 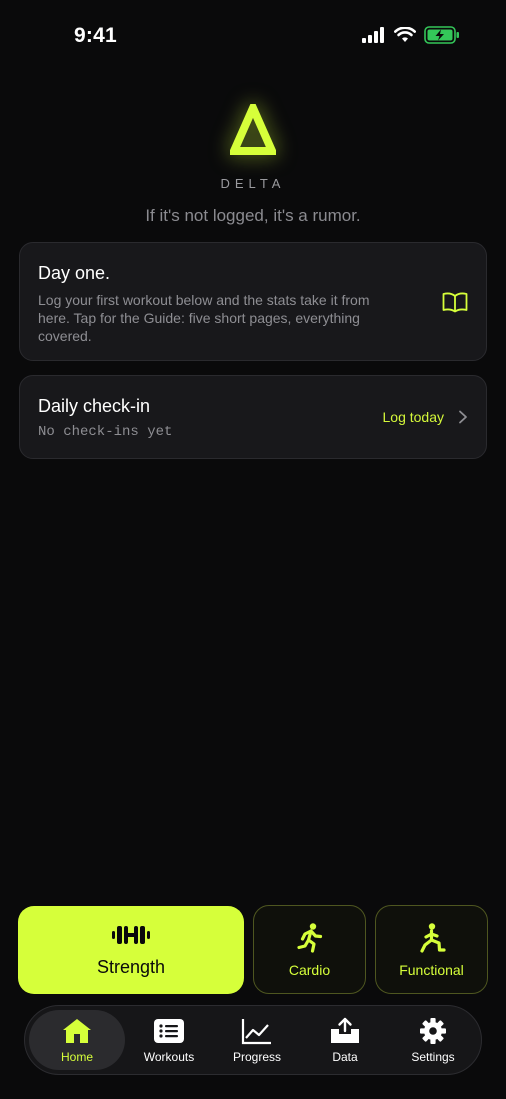 What do you see at coordinates (94, 406) in the screenshot?
I see `checkin-title: Daily check-in` at bounding box center [94, 406].